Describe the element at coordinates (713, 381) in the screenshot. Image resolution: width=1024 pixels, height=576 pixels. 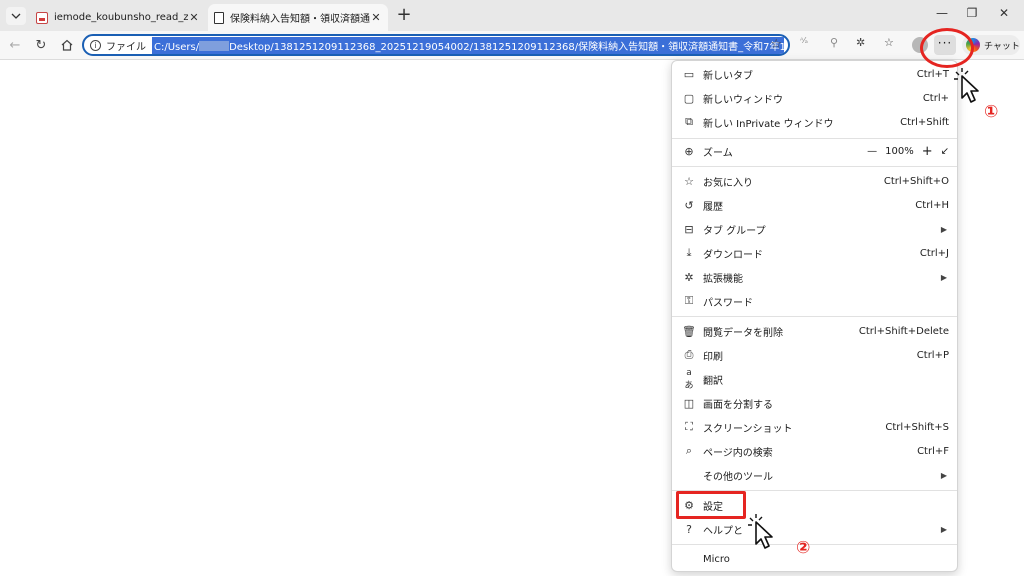
I see `menu-label: 翻訳` at that location.